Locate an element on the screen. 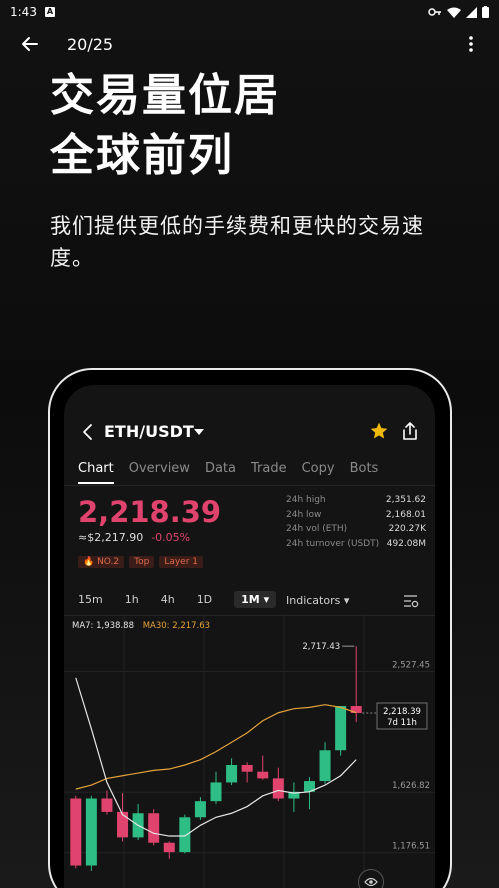  tab-bots: Bots is located at coordinates (364, 468).